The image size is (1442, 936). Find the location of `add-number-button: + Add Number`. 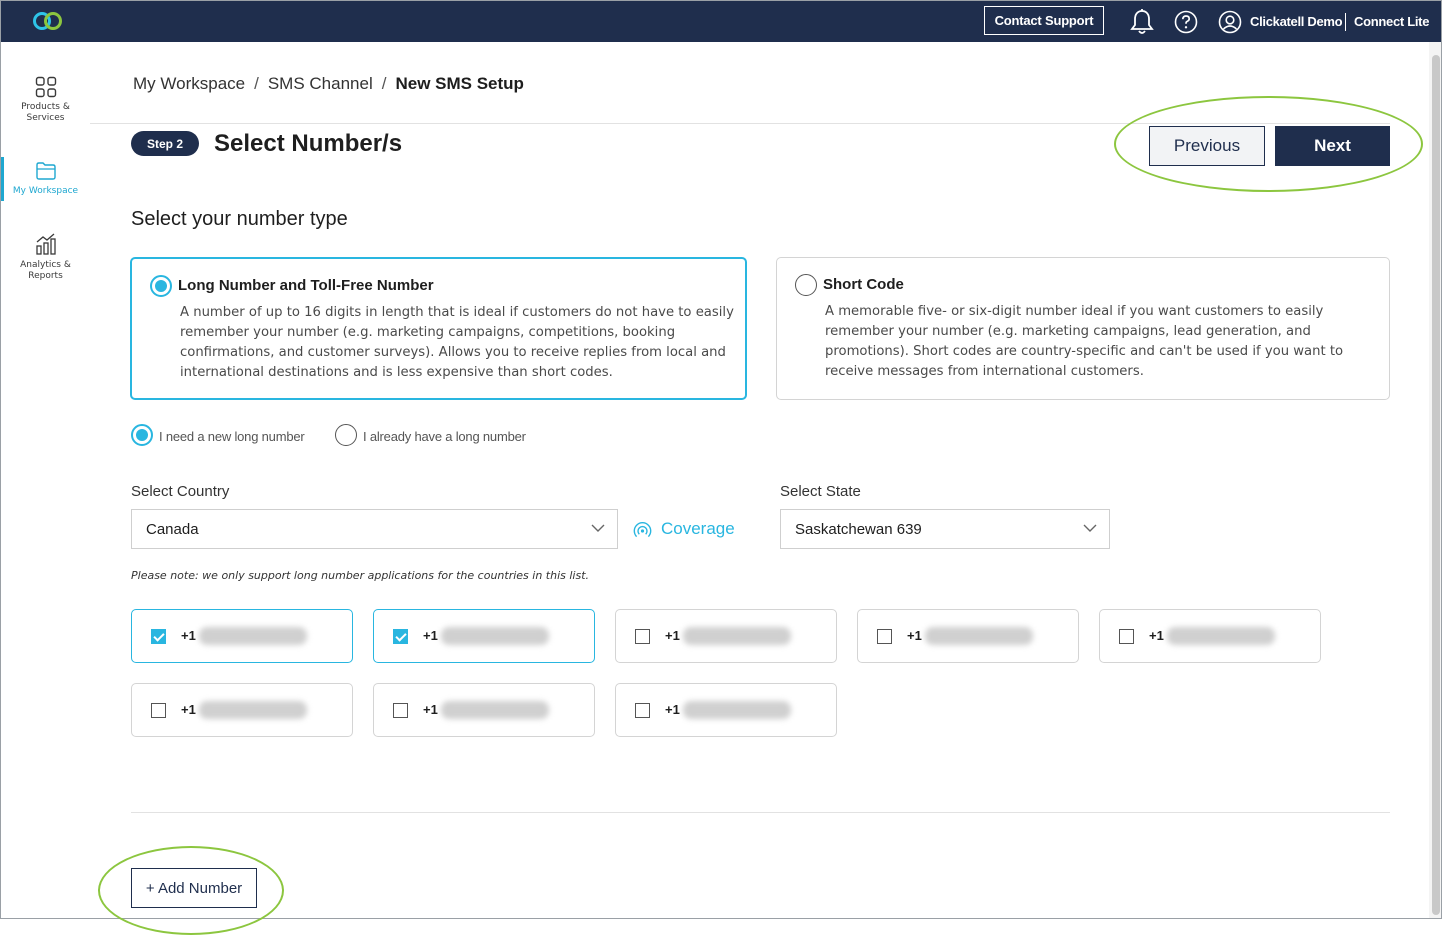

add-number-button: + Add Number is located at coordinates (194, 888).